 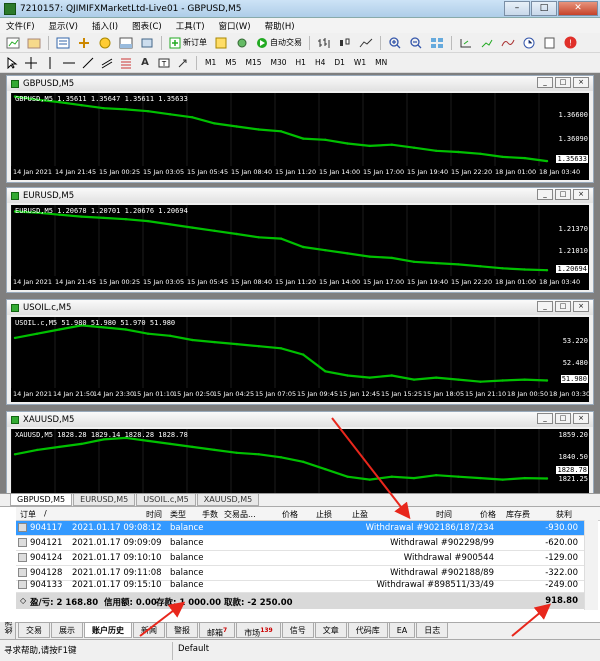 What do you see at coordinates (550, 43) in the screenshot?
I see `templates-icon` at bounding box center [550, 43].